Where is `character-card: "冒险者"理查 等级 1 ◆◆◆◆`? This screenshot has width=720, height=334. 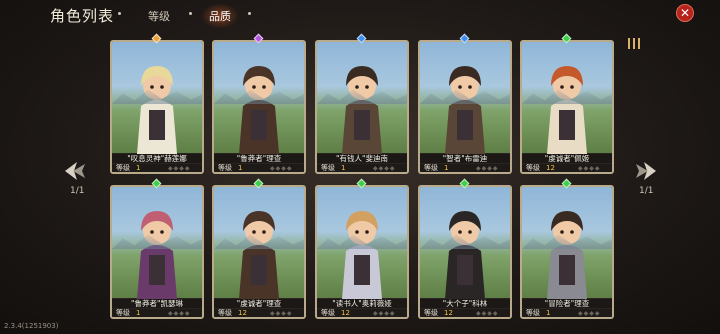
character-card: "冒险者"理查 等级 1 ◆◆◆◆ is located at coordinates (567, 252).